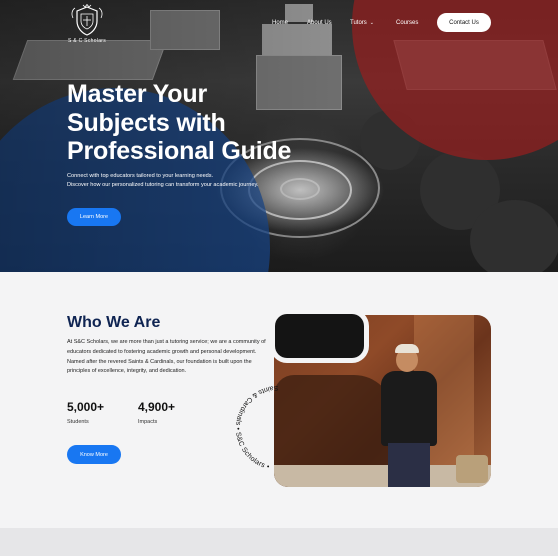 This screenshot has width=558, height=556. I want to click on nav-about-us: About Us, so click(319, 23).